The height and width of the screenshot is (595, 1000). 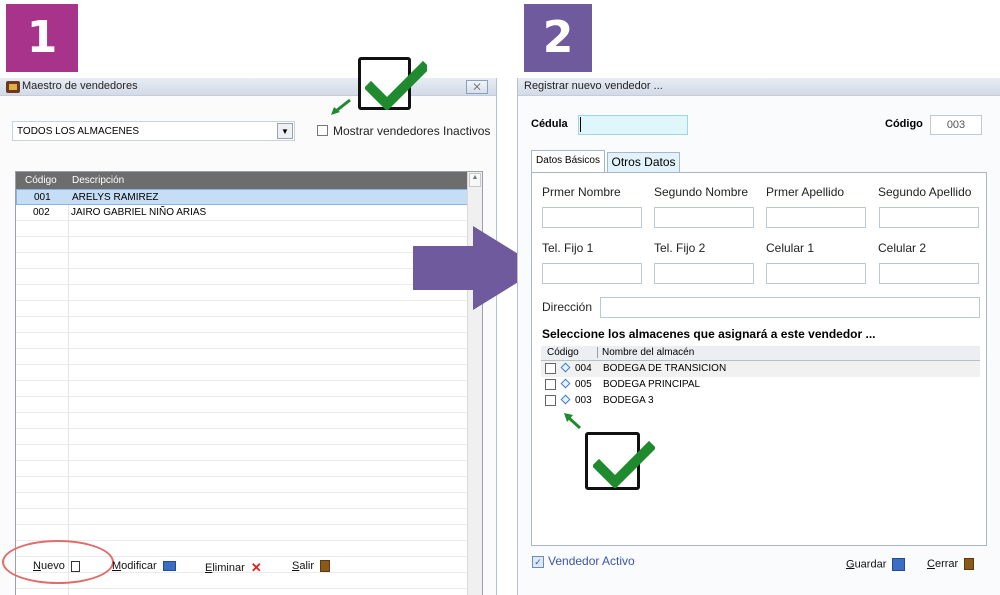 I want to click on label-segundo-nombre: Segundo Nombre, so click(x=701, y=192).